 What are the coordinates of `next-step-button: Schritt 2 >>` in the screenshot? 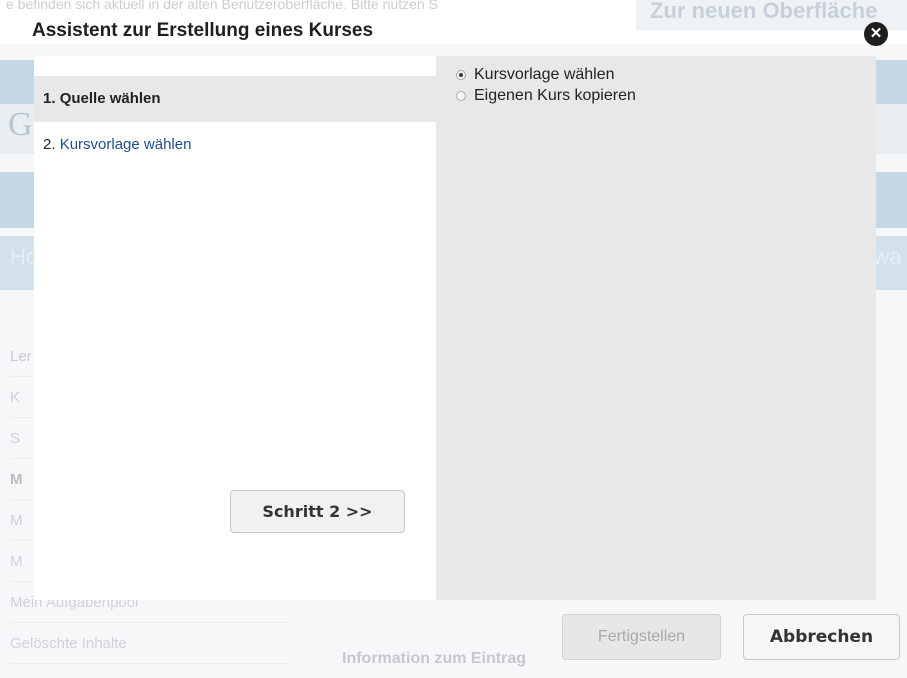 It's located at (317, 511).